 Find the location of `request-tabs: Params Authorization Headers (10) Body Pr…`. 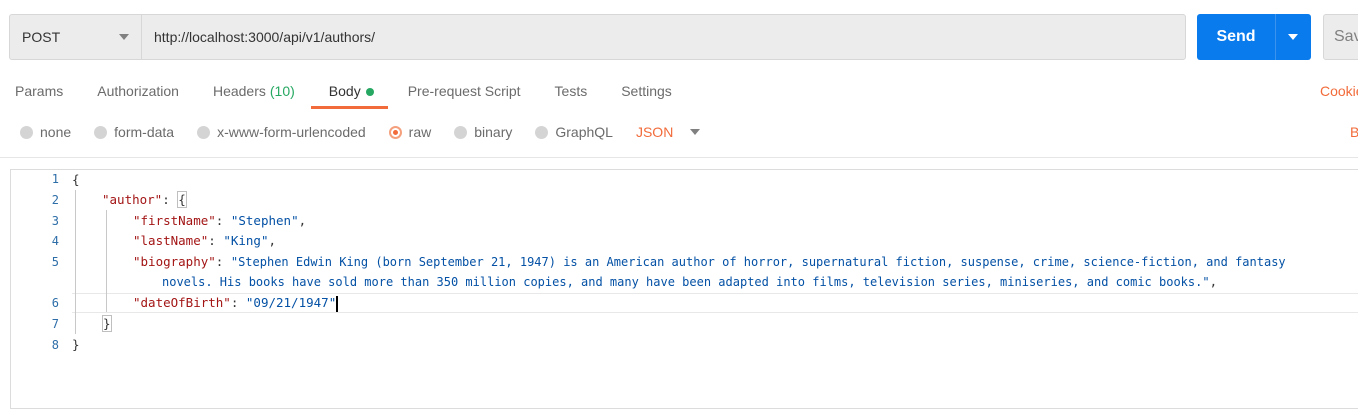

request-tabs: Params Authorization Headers (10) Body Pr… is located at coordinates (360, 96).